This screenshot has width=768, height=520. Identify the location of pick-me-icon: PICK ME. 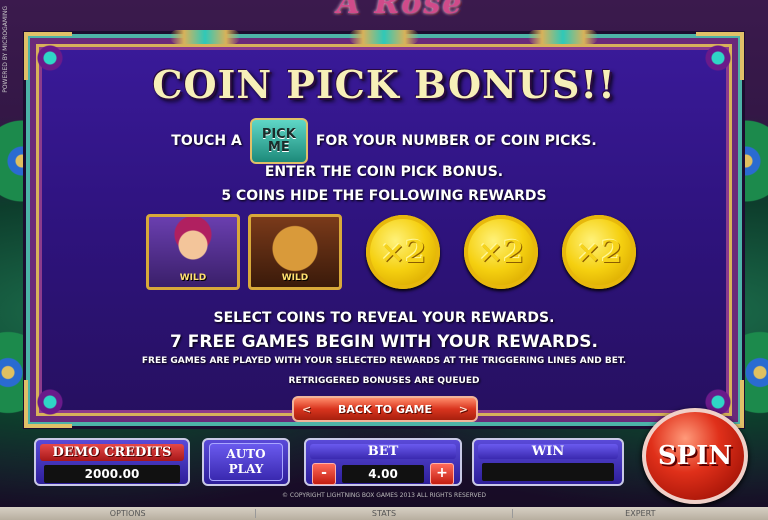
(278, 141).